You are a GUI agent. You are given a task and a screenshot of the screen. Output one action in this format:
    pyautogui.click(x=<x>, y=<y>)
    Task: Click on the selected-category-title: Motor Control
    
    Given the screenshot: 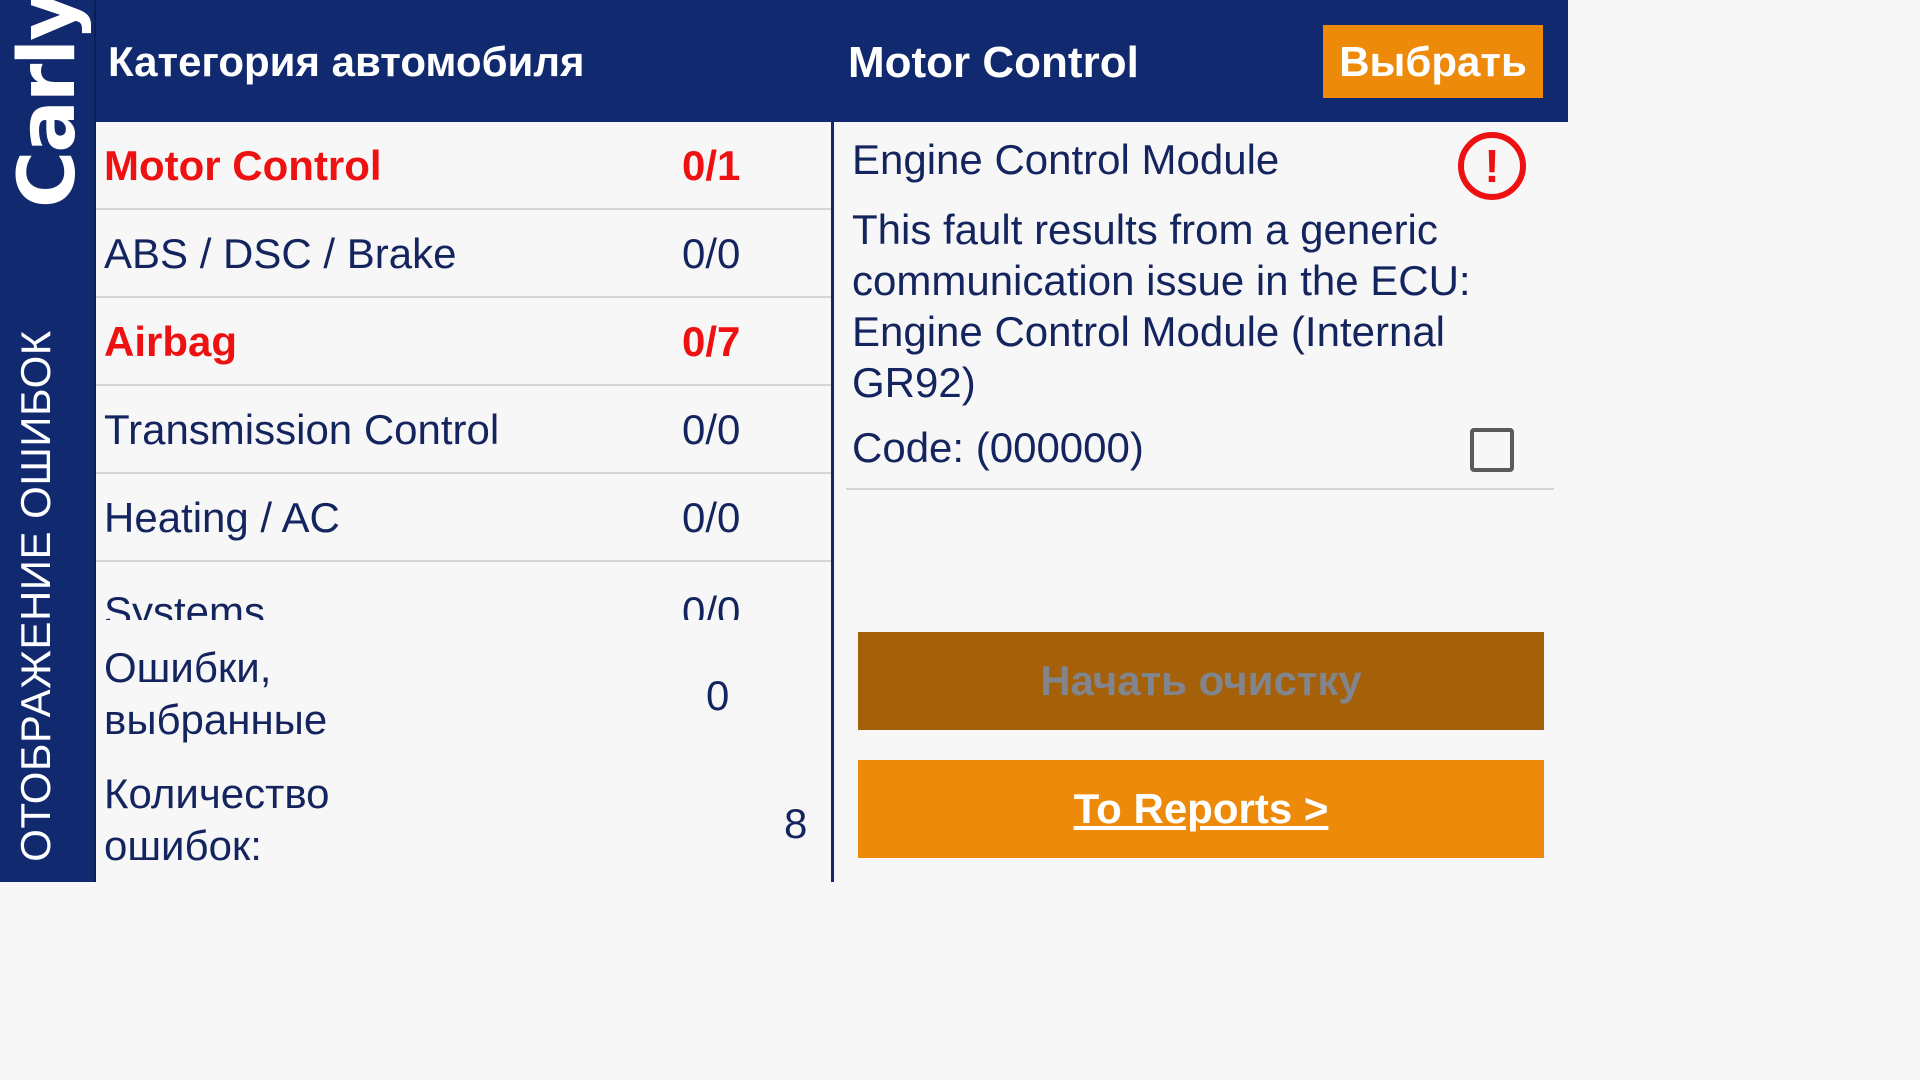 What is the action you would take?
    pyautogui.click(x=993, y=62)
    